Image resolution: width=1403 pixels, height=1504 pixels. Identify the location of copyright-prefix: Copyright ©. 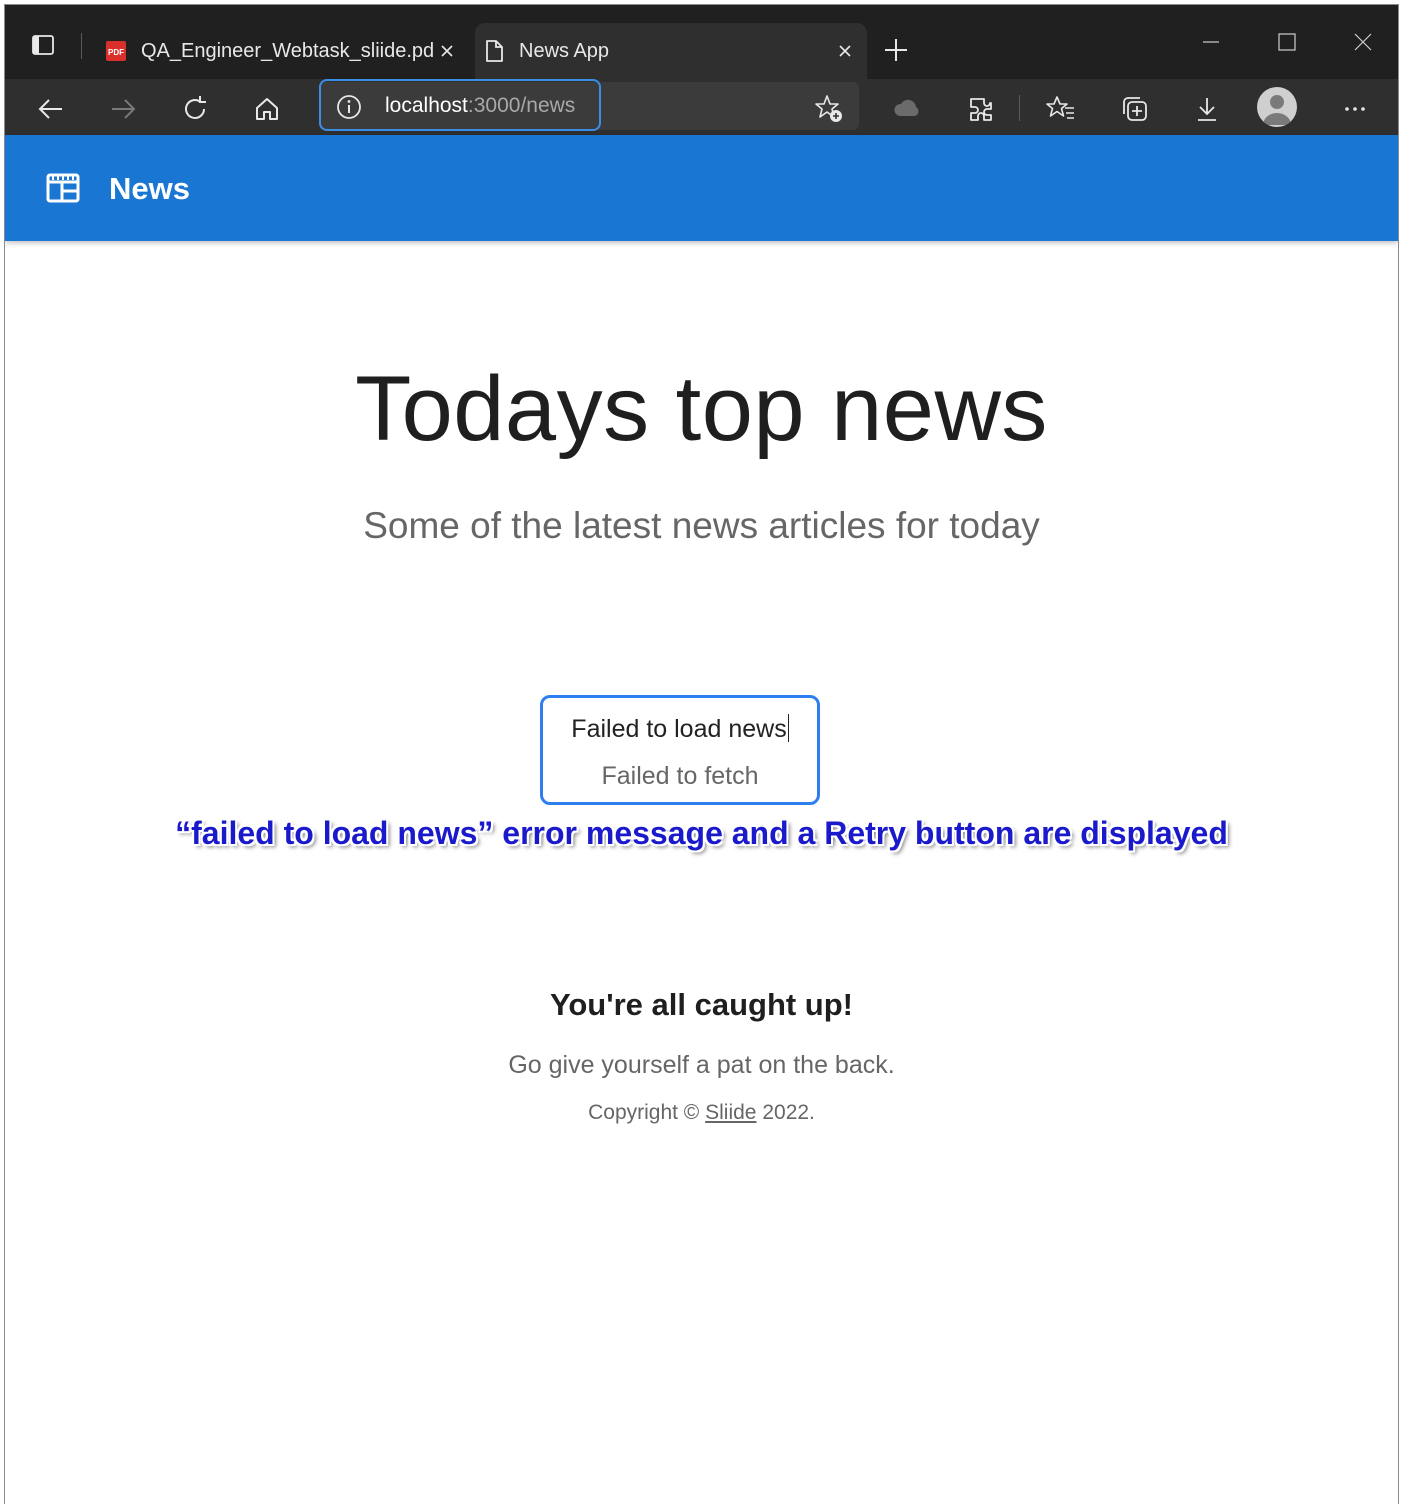
(644, 1112).